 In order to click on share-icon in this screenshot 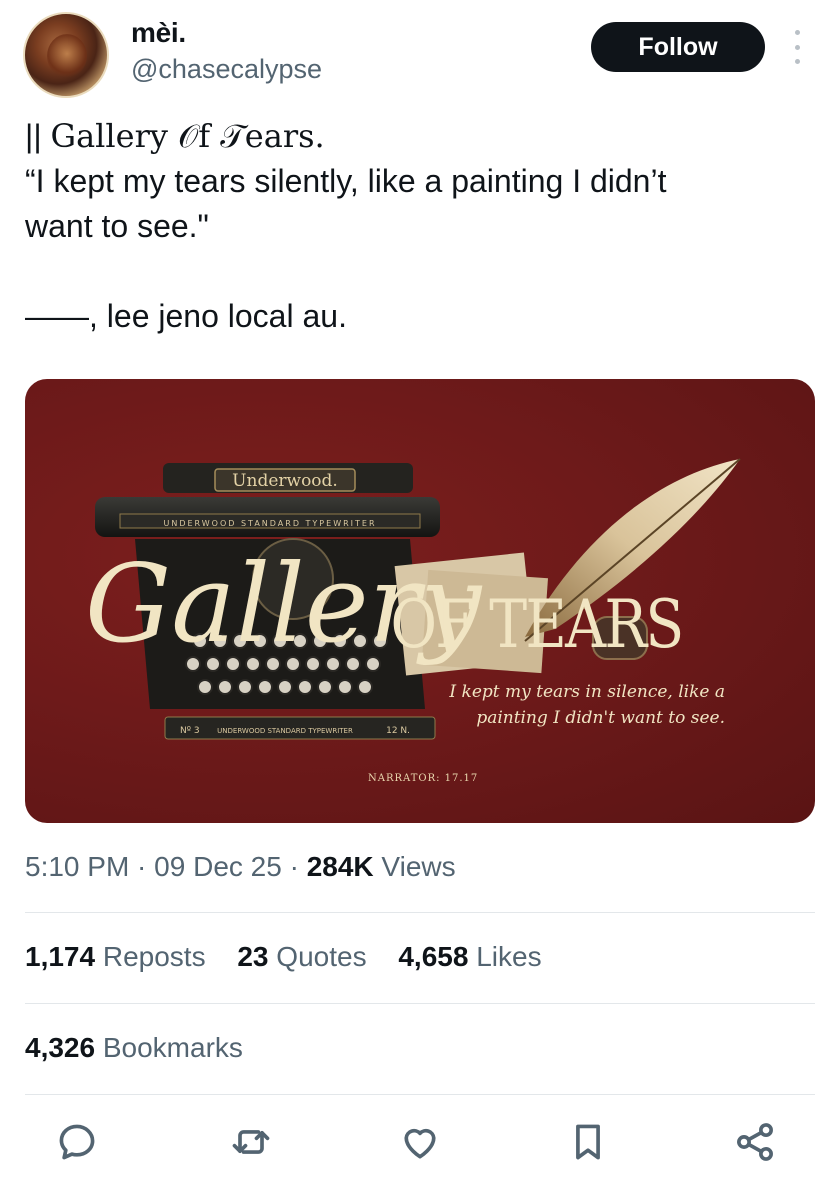, I will do `click(755, 1142)`.